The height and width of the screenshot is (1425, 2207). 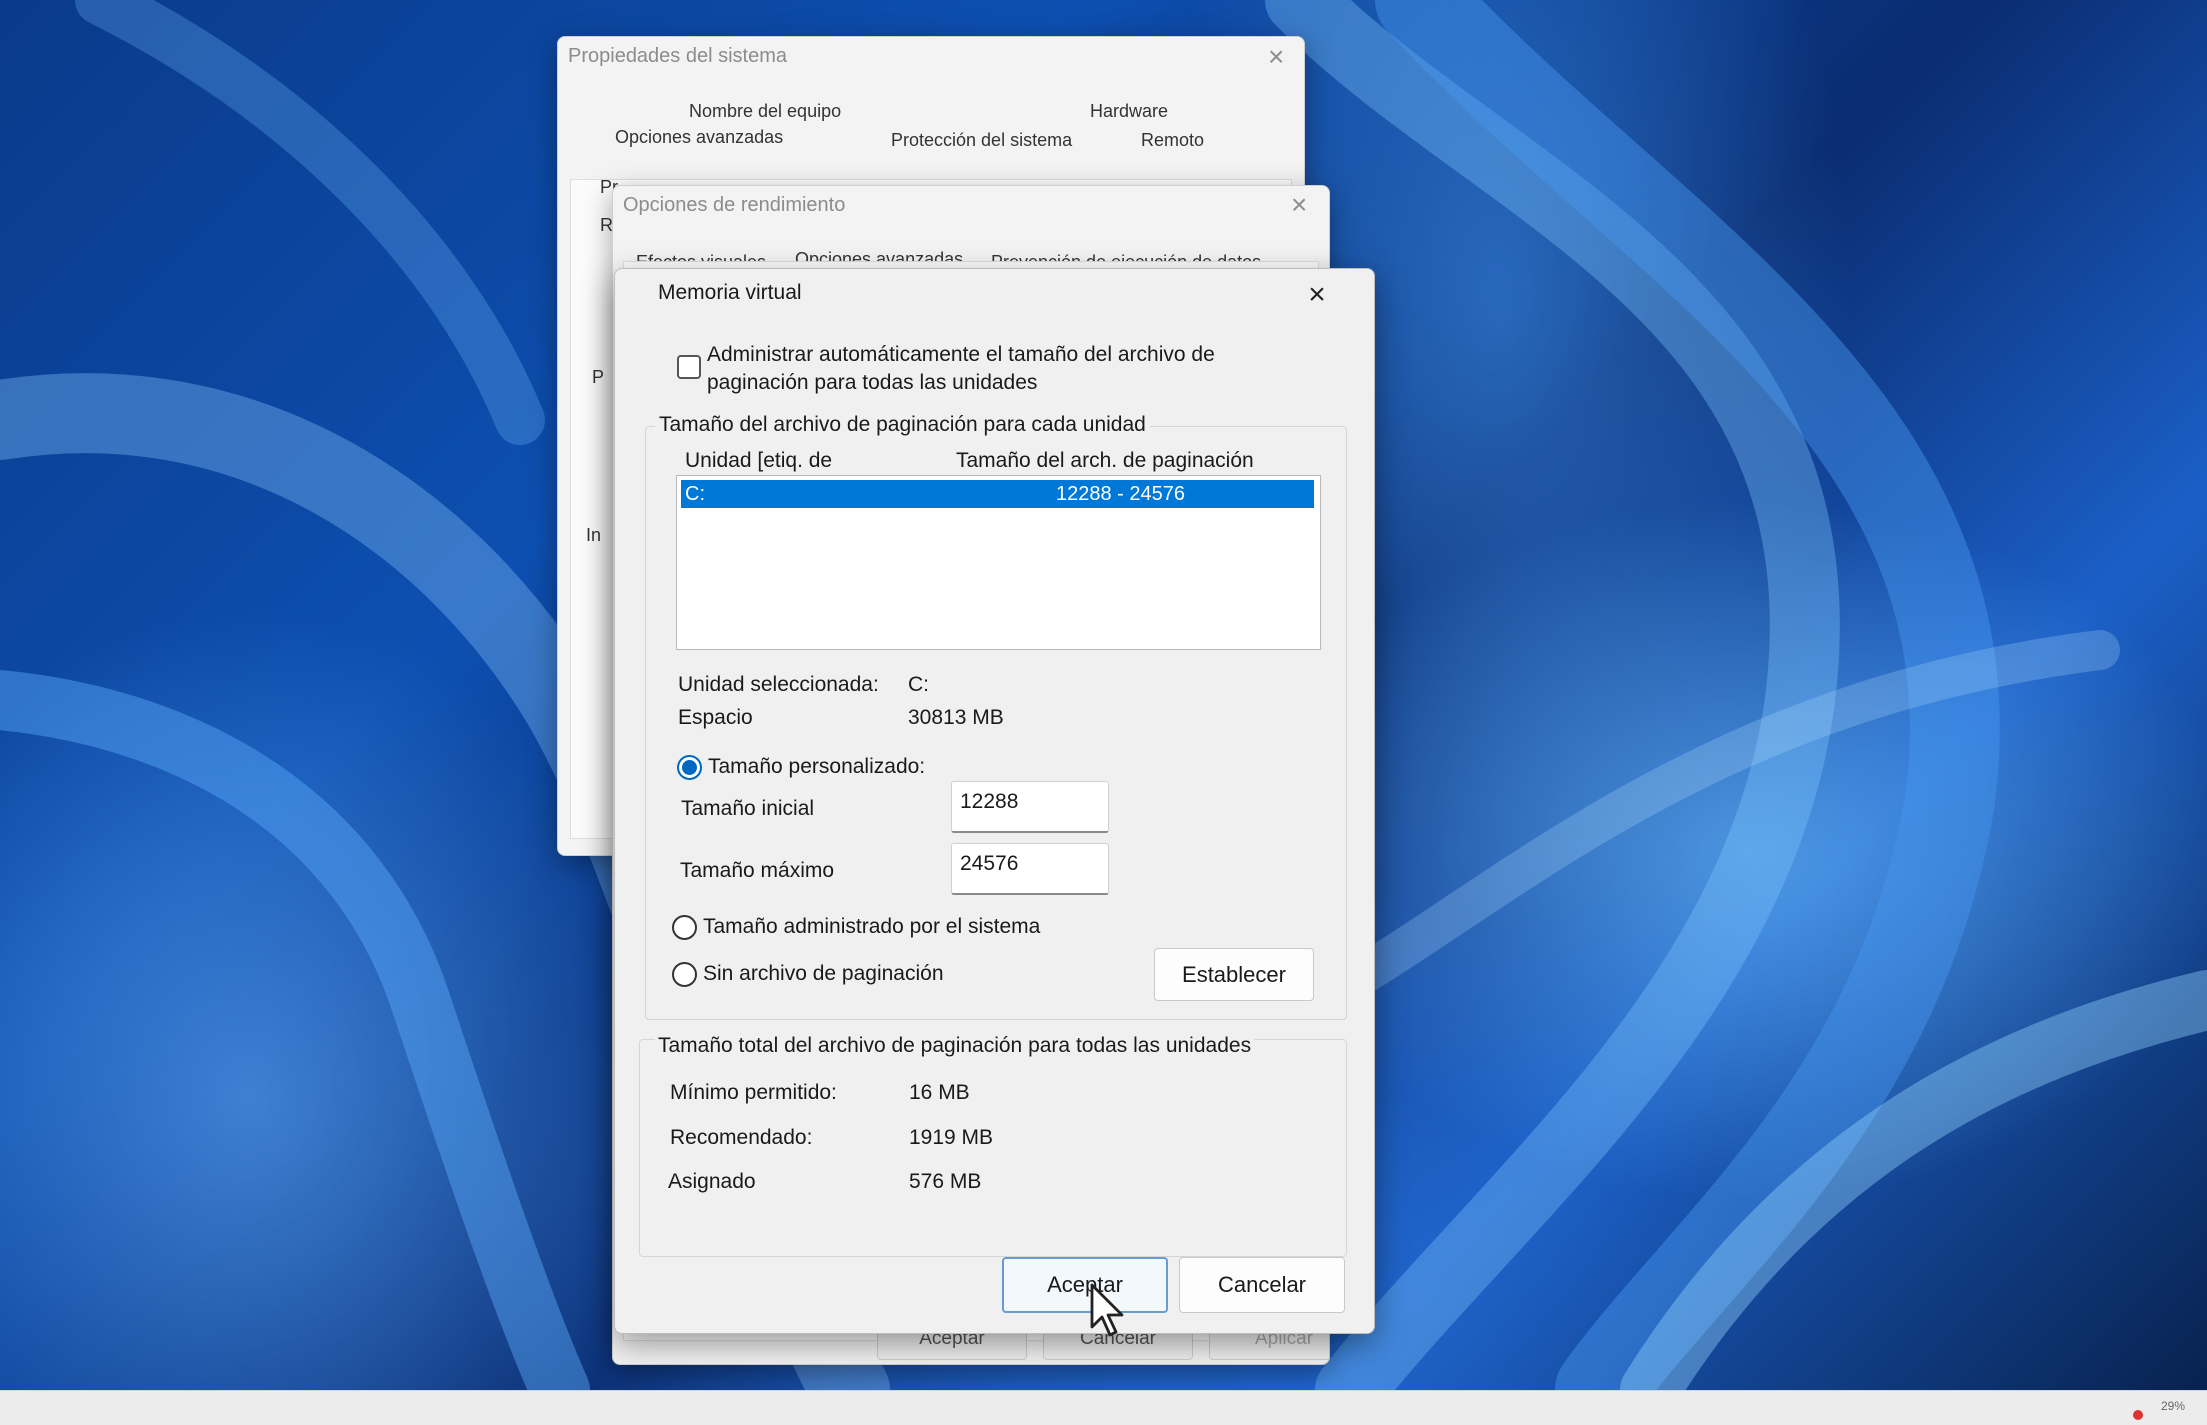 I want to click on clipped-text: In, so click(x=594, y=535).